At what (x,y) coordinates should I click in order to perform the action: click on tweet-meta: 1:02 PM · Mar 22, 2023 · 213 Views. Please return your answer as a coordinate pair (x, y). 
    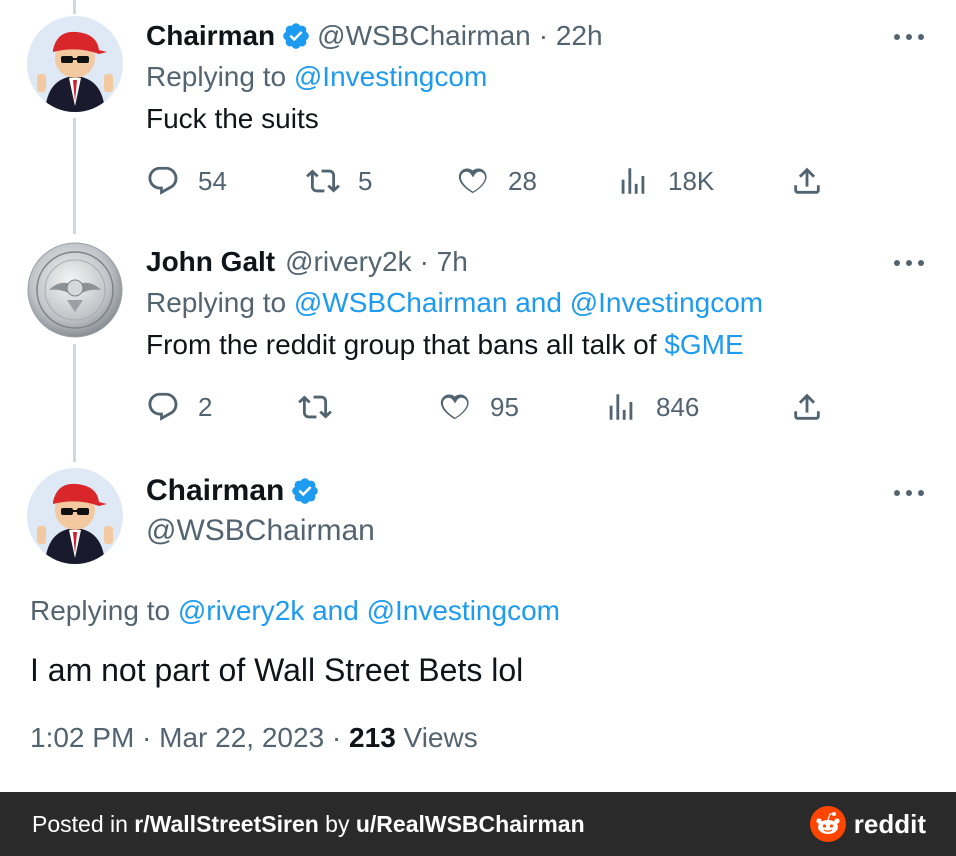
    Looking at the image, I should click on (254, 738).